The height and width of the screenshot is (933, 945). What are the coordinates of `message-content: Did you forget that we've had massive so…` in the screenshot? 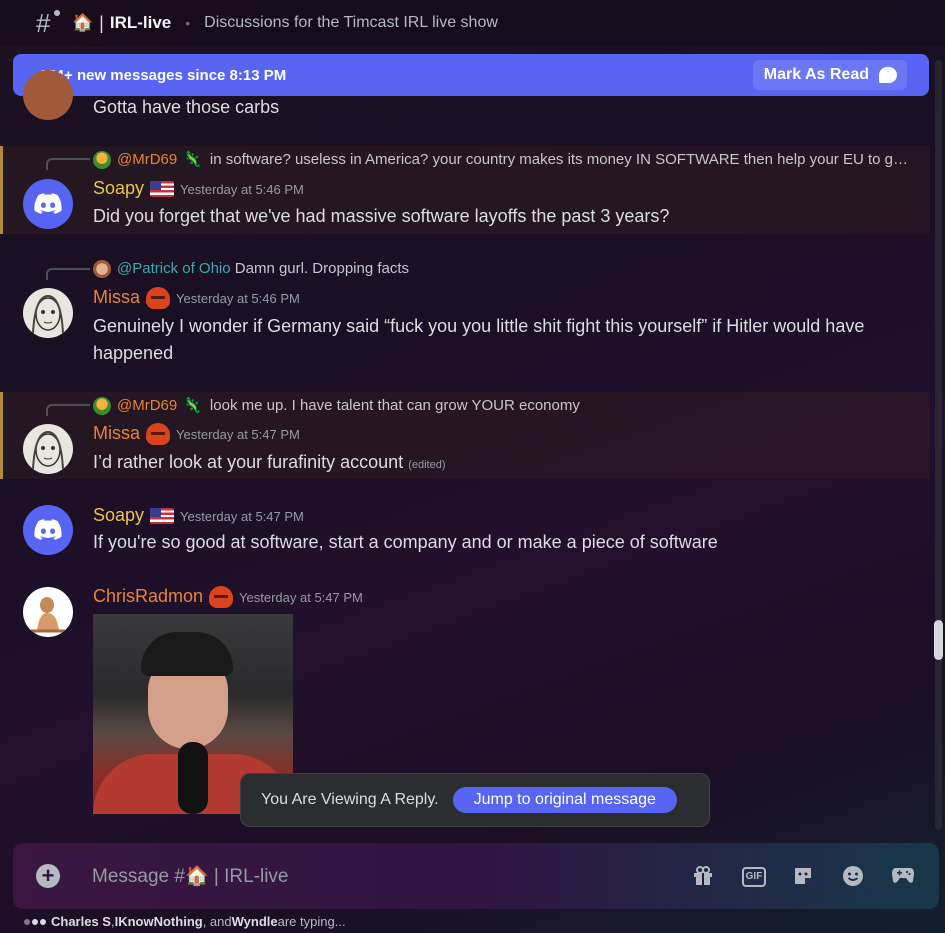 It's located at (381, 216).